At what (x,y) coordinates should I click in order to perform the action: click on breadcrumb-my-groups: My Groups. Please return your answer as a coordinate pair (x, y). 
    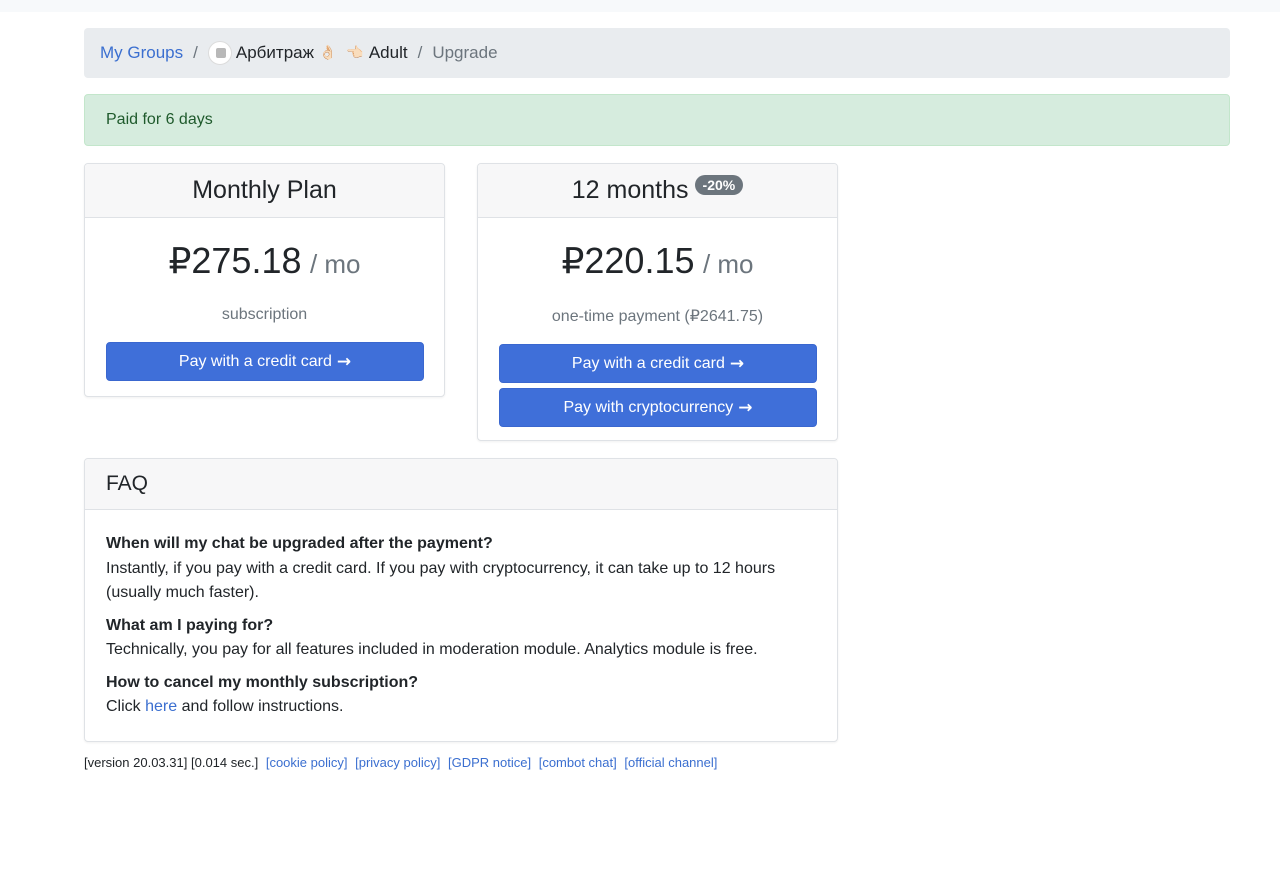
    Looking at the image, I should click on (141, 53).